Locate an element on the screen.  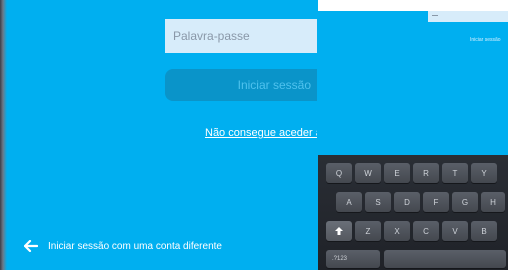
text-caret is located at coordinates (435, 15).